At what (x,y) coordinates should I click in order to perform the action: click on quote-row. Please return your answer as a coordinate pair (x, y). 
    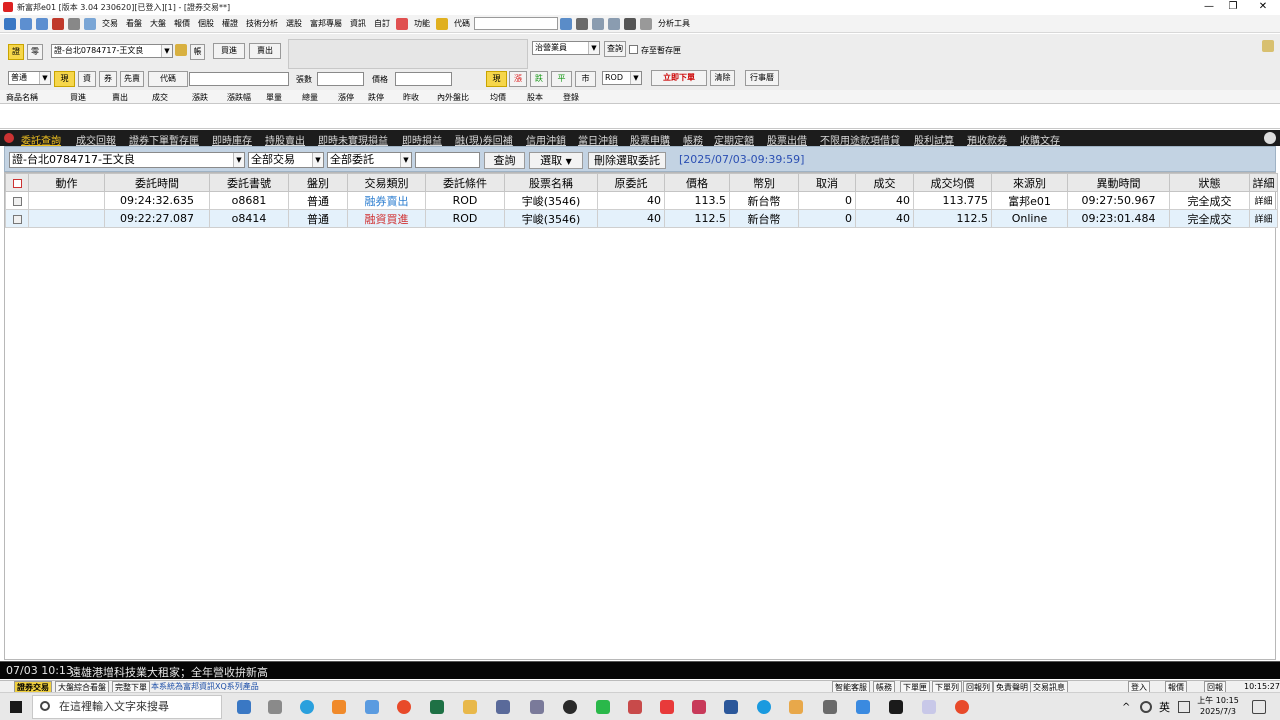
    Looking at the image, I should click on (640, 116).